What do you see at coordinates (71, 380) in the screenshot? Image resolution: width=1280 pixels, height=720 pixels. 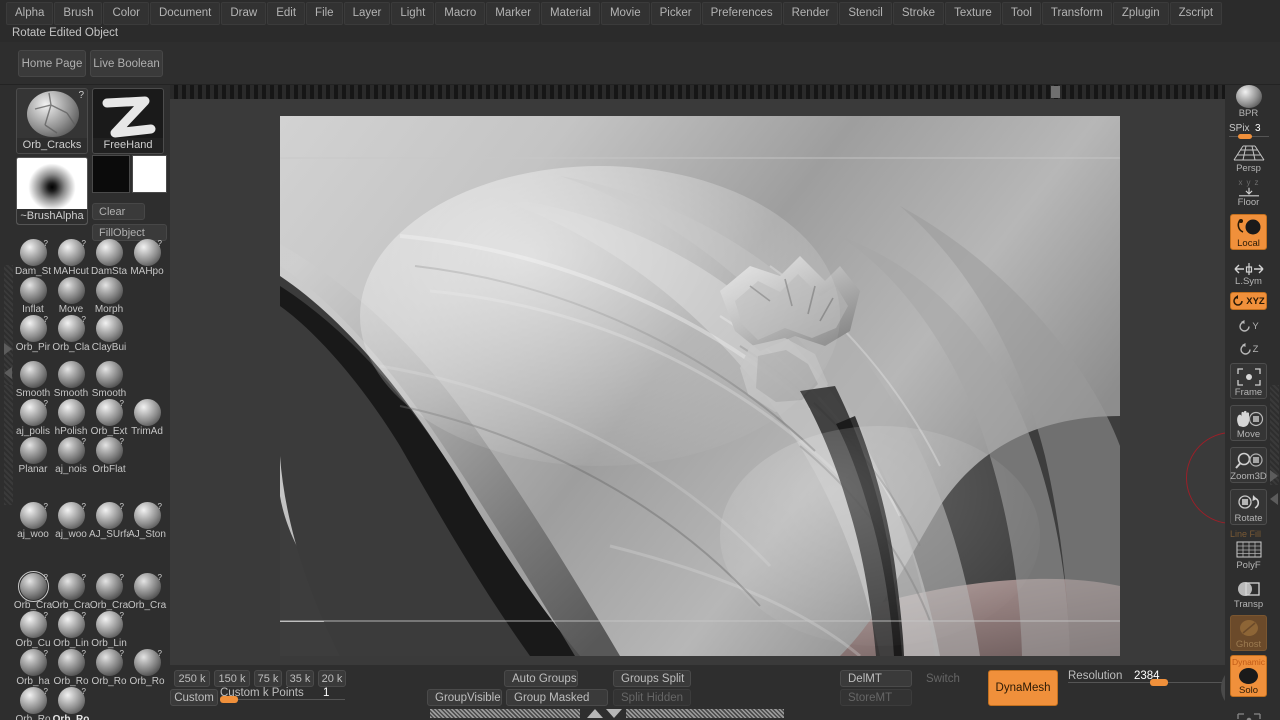 I see `brush-item: Smooth` at bounding box center [71, 380].